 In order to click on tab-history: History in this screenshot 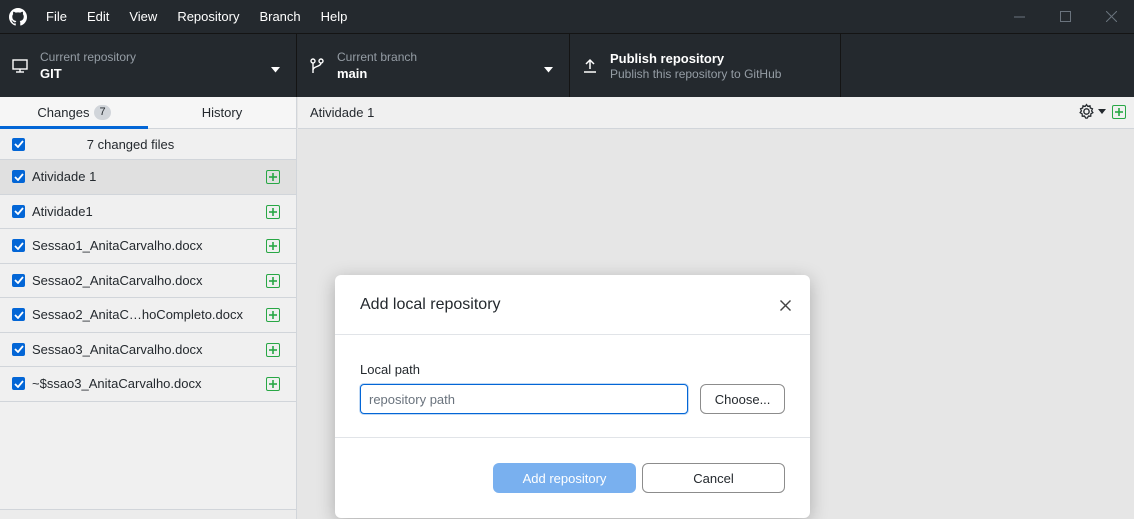, I will do `click(222, 112)`.